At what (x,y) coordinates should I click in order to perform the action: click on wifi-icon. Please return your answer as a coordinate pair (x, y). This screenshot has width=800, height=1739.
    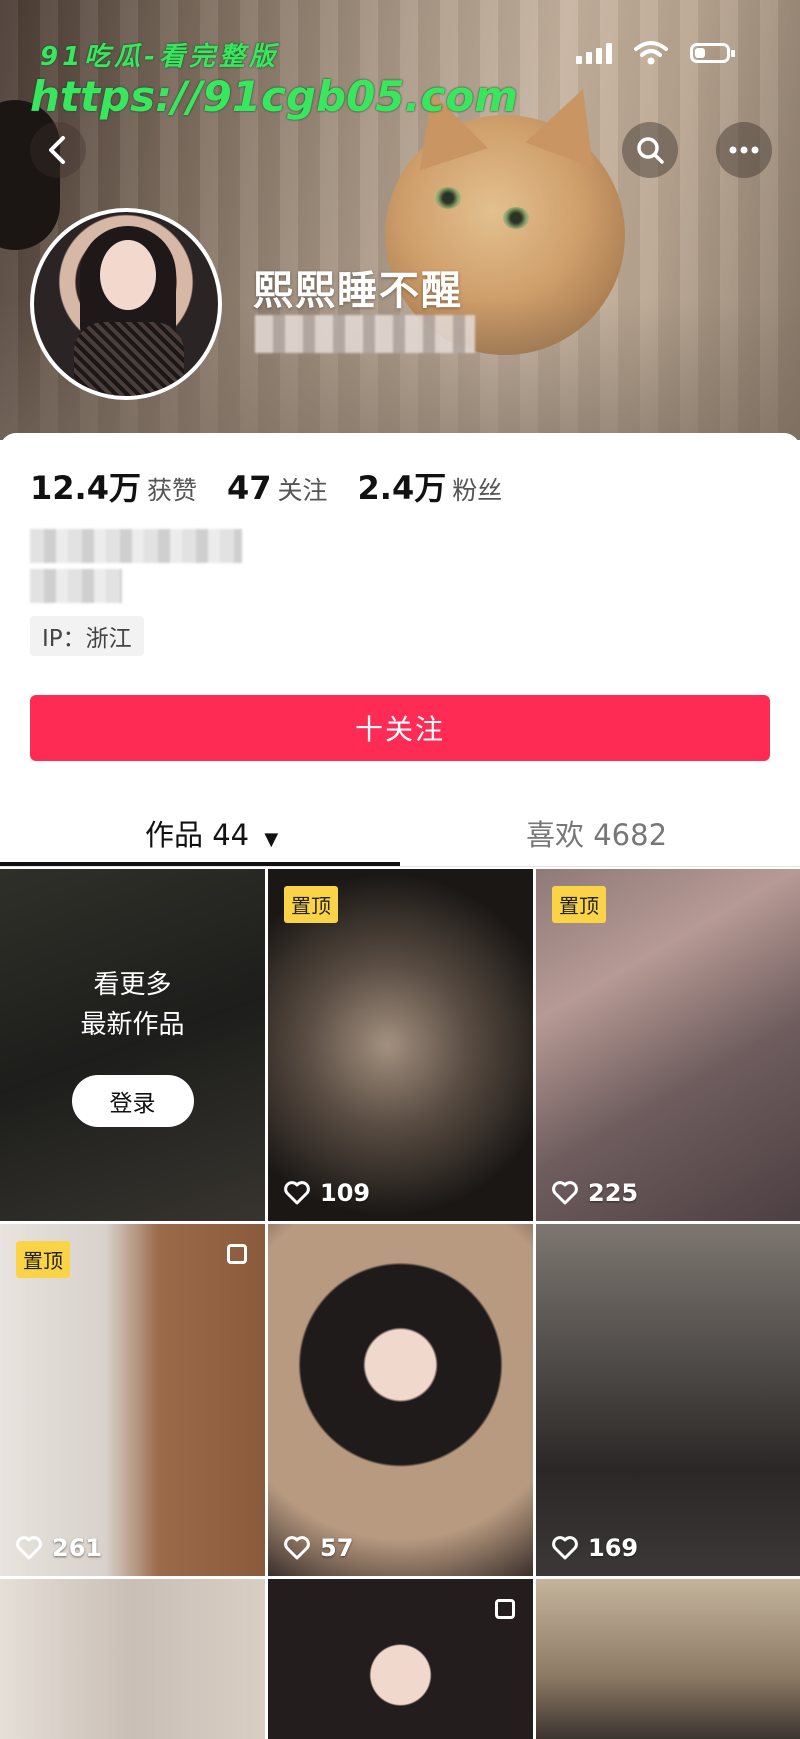
    Looking at the image, I should click on (651, 53).